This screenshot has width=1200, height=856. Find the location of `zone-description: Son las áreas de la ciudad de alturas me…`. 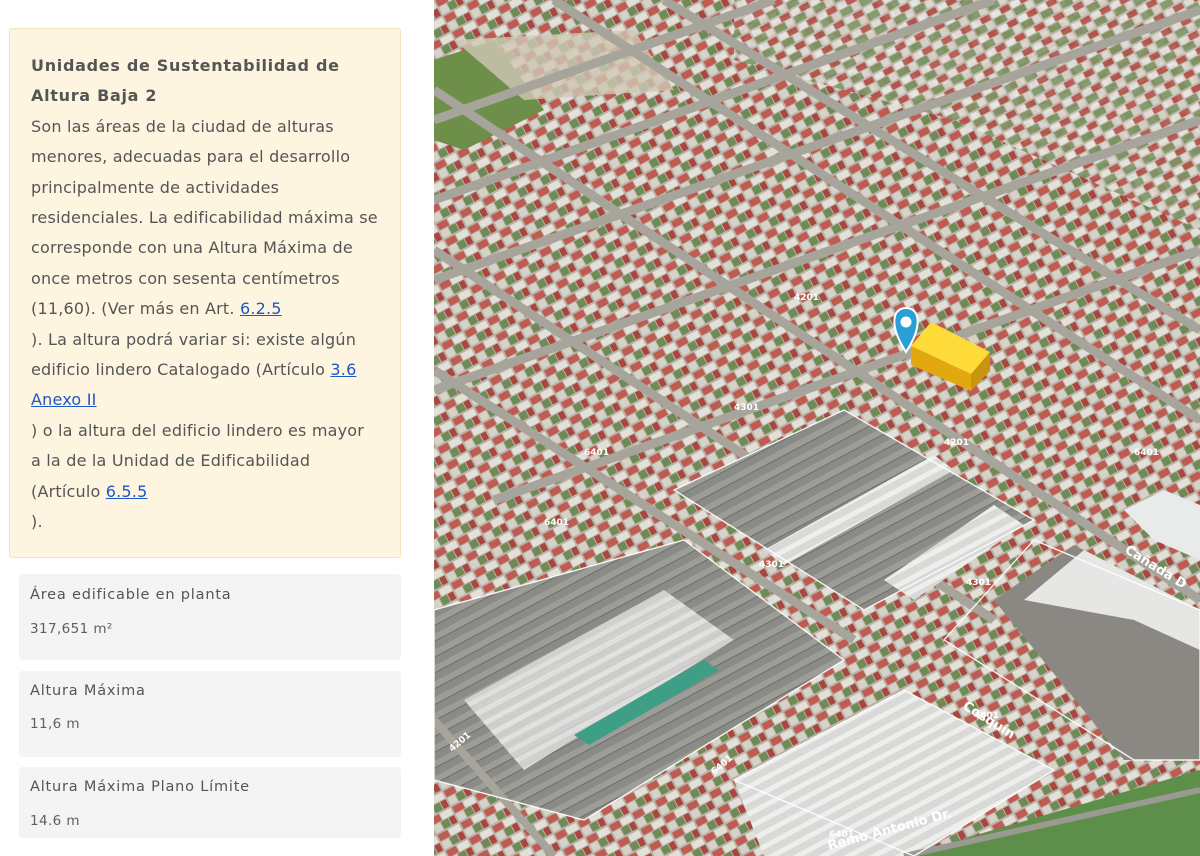

zone-description: Son las áreas de la ciudad de alturas me… is located at coordinates (204, 325).